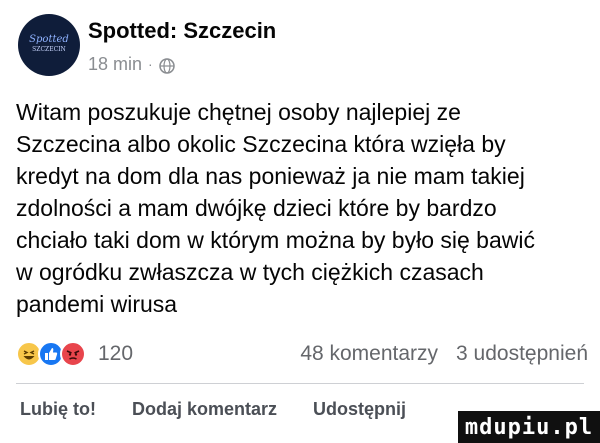  What do you see at coordinates (300, 383) in the screenshot?
I see `divider` at bounding box center [300, 383].